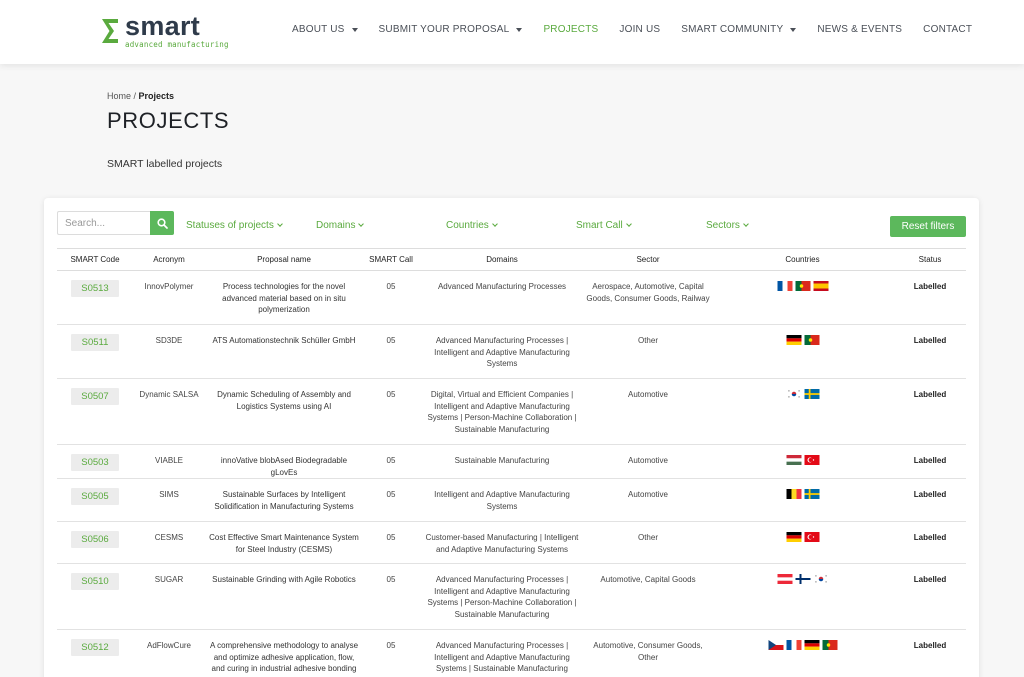  I want to click on proposal-name-cell: innoVative blobAsed Biodegradable gLovEs, so click(284, 461).